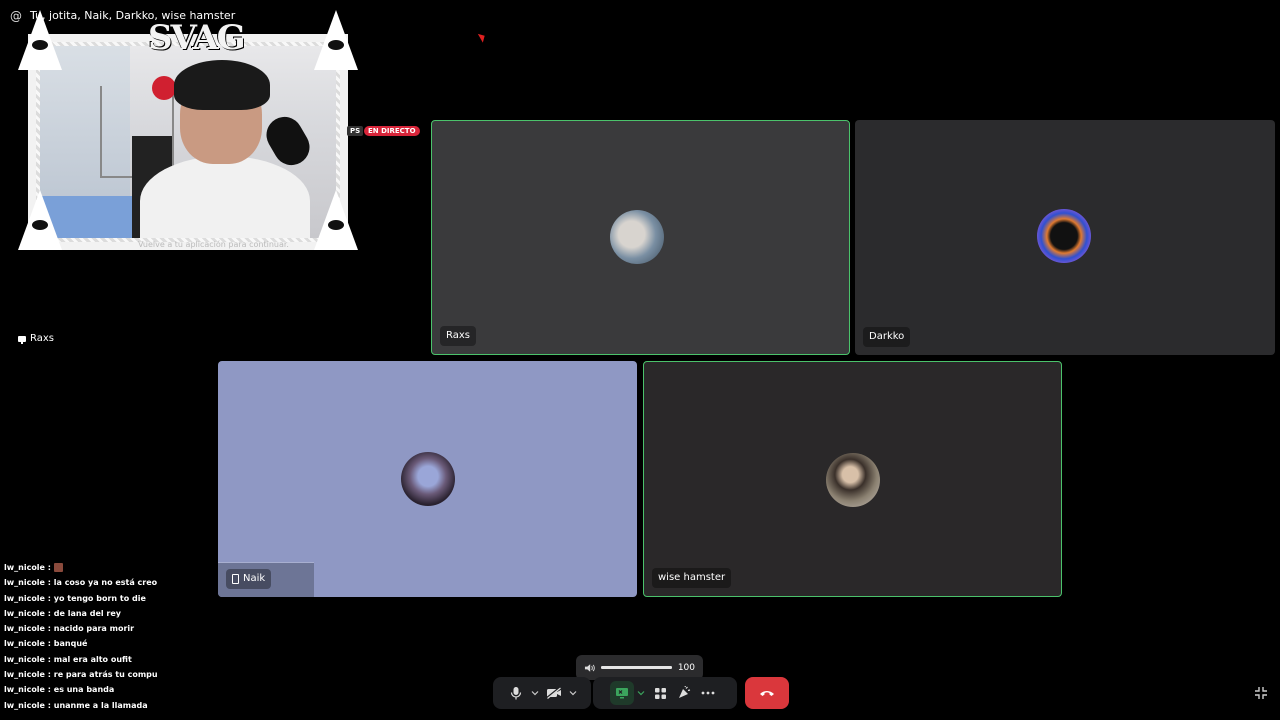 This screenshot has width=1280, height=720. I want to click on chat-message: lw_nicole : es una banda, so click(109, 689).